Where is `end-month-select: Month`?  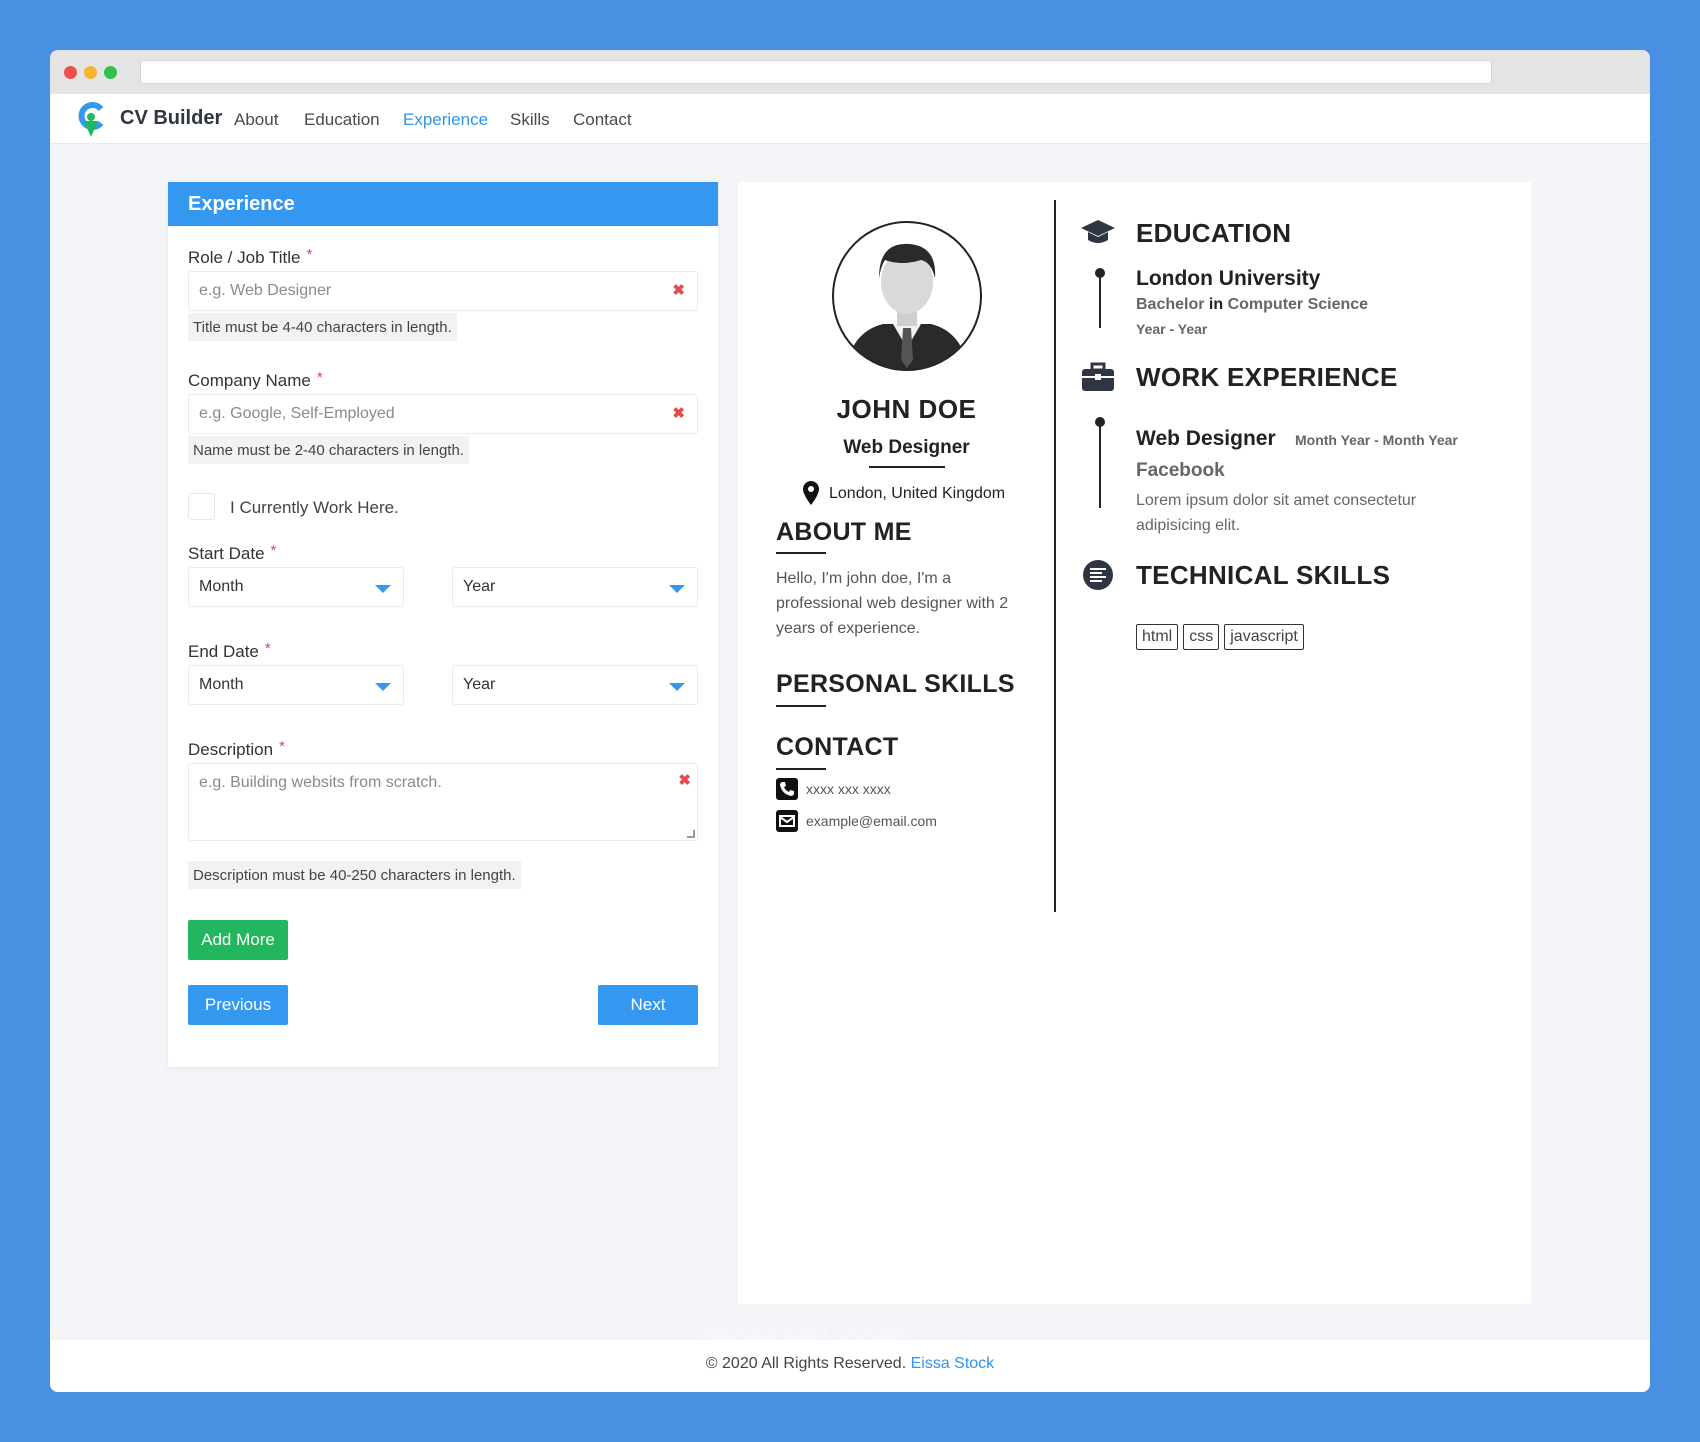 end-month-select: Month is located at coordinates (296, 685).